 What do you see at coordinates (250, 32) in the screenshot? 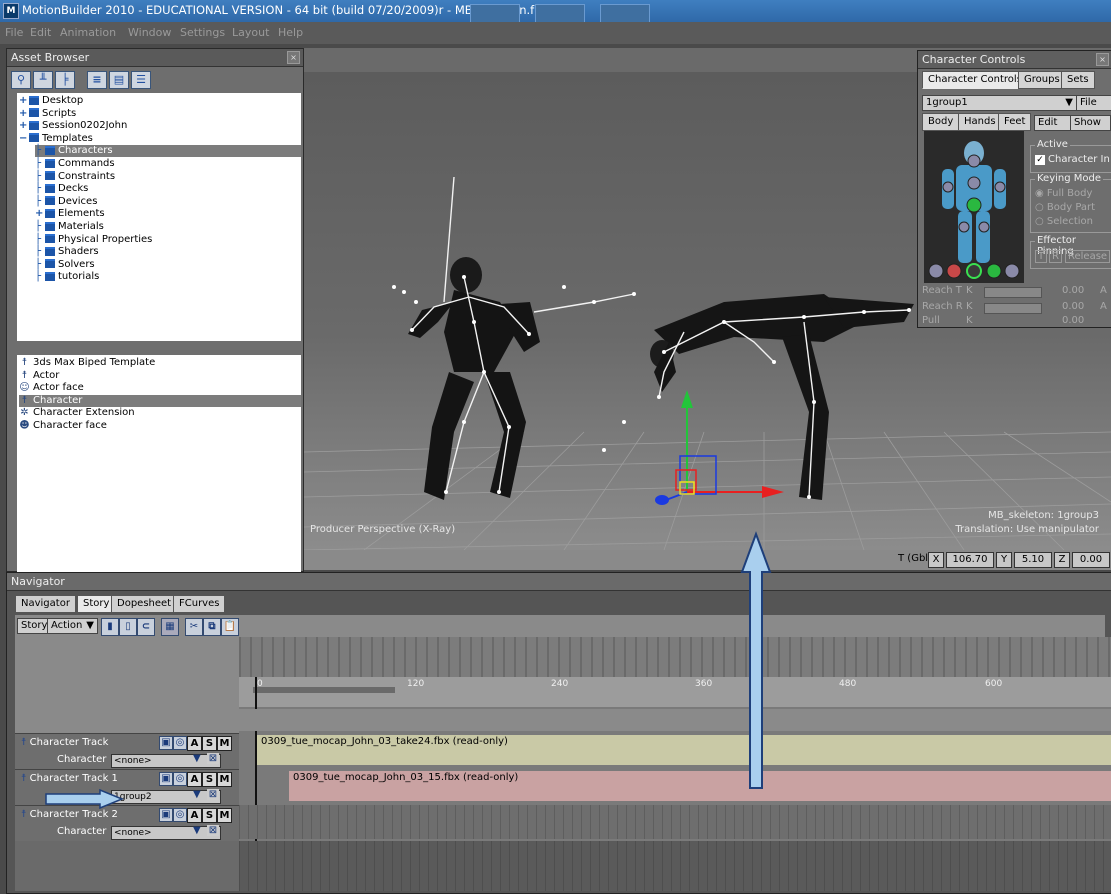
I see `menu-layout: Layout` at bounding box center [250, 32].